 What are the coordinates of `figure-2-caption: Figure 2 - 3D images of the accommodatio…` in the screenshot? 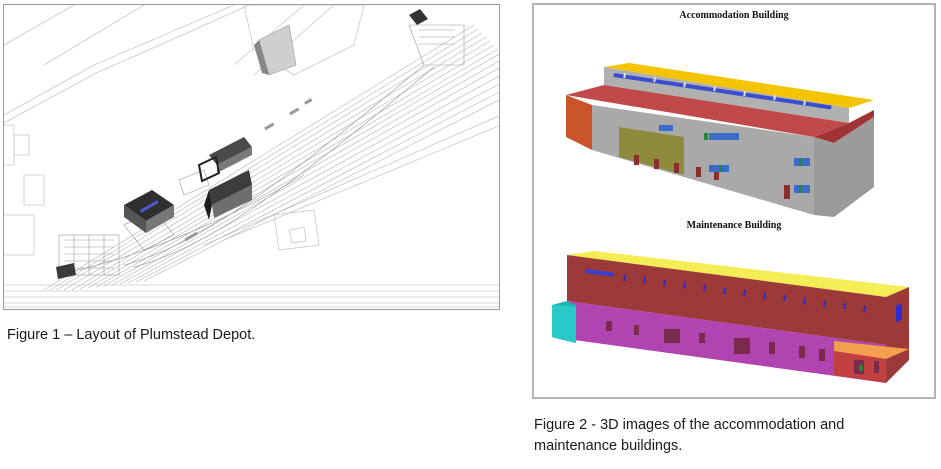 It's located at (689, 435).